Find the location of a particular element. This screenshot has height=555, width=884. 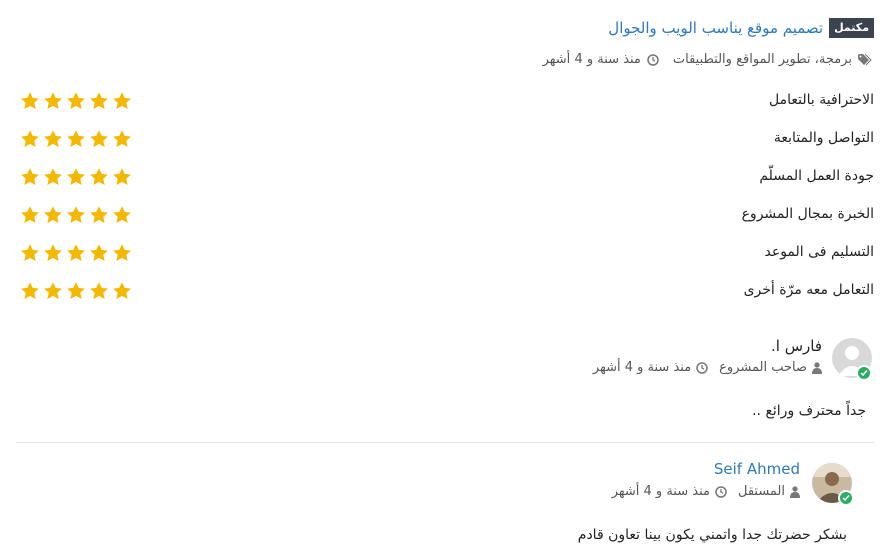

project-tags: برمجة، تطوير المواقع والتطبيقات is located at coordinates (762, 59).